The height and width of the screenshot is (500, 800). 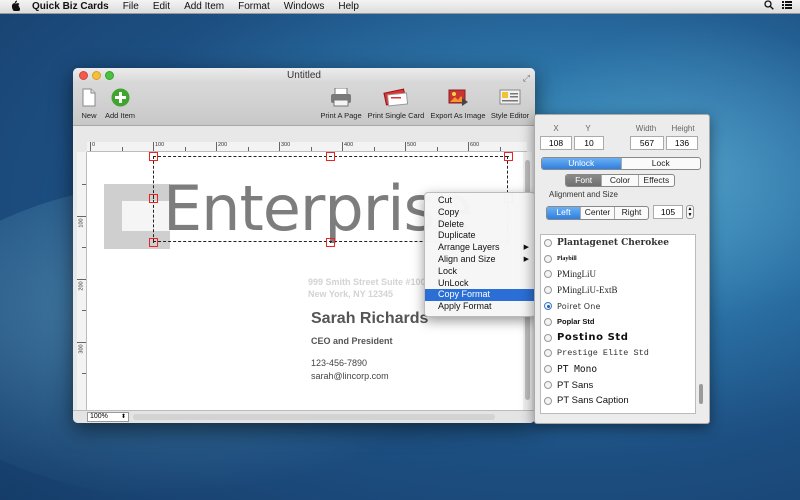 I want to click on font-option: Playbill, so click(x=618, y=259).